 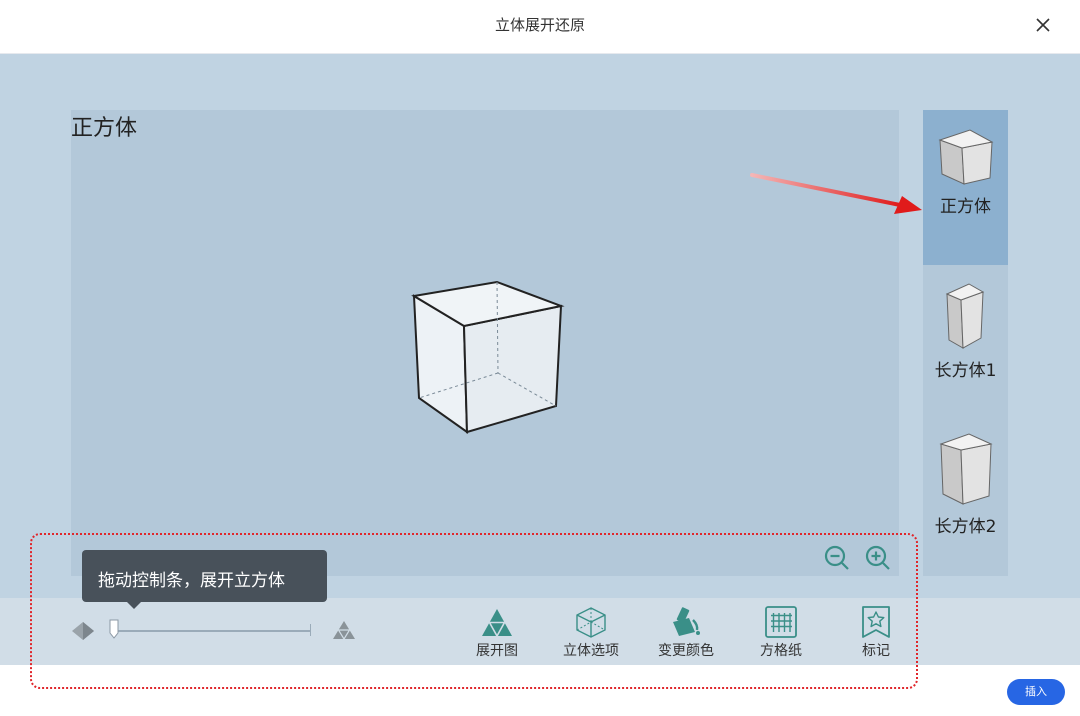 I want to click on cuboid-block-icon, so click(x=965, y=469).